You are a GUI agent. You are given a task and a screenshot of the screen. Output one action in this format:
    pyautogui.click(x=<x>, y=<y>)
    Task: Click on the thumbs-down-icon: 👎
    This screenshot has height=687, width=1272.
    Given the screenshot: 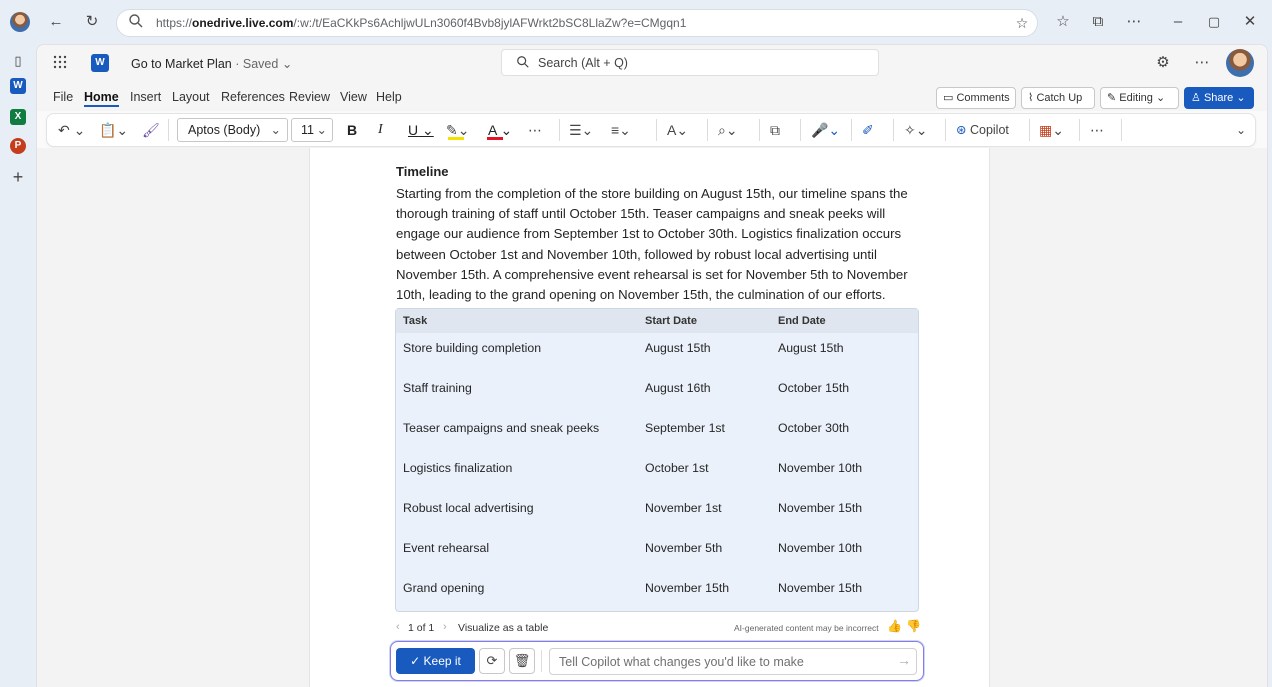 What is the action you would take?
    pyautogui.click(x=913, y=626)
    